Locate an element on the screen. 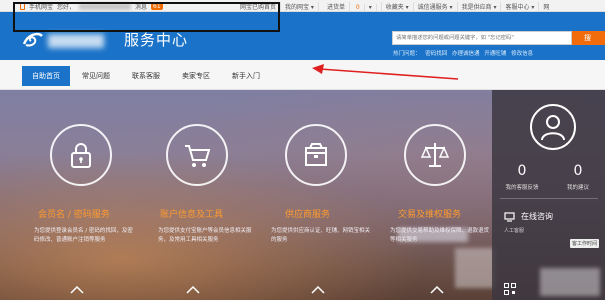 Image resolution: width=605 pixels, height=300 pixels. search-box is located at coordinates (482, 38).